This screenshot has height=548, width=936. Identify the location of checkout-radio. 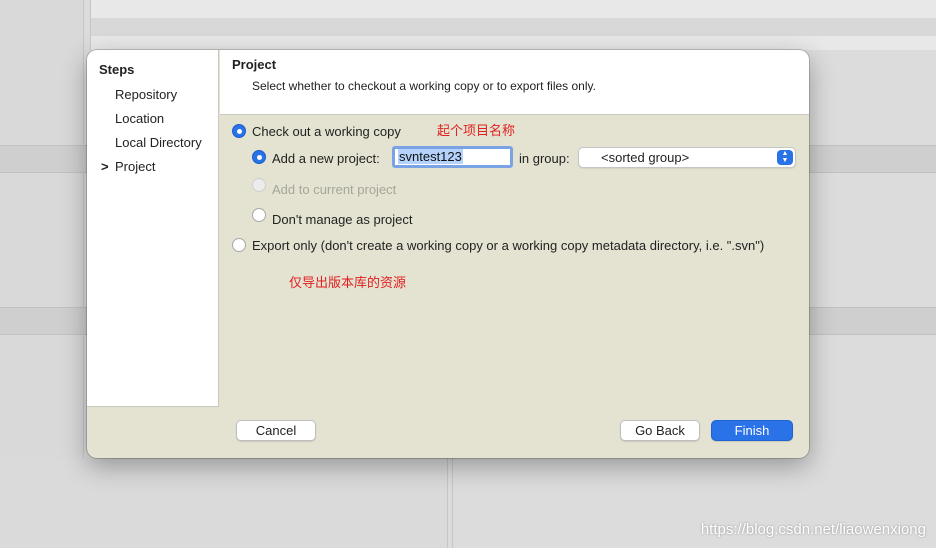
(239, 131).